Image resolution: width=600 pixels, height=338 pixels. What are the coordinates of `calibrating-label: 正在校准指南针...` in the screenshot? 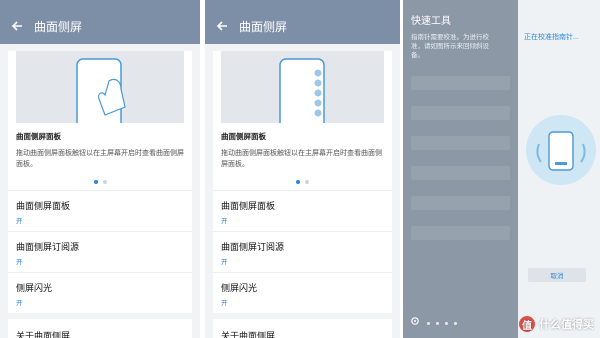 It's located at (551, 37).